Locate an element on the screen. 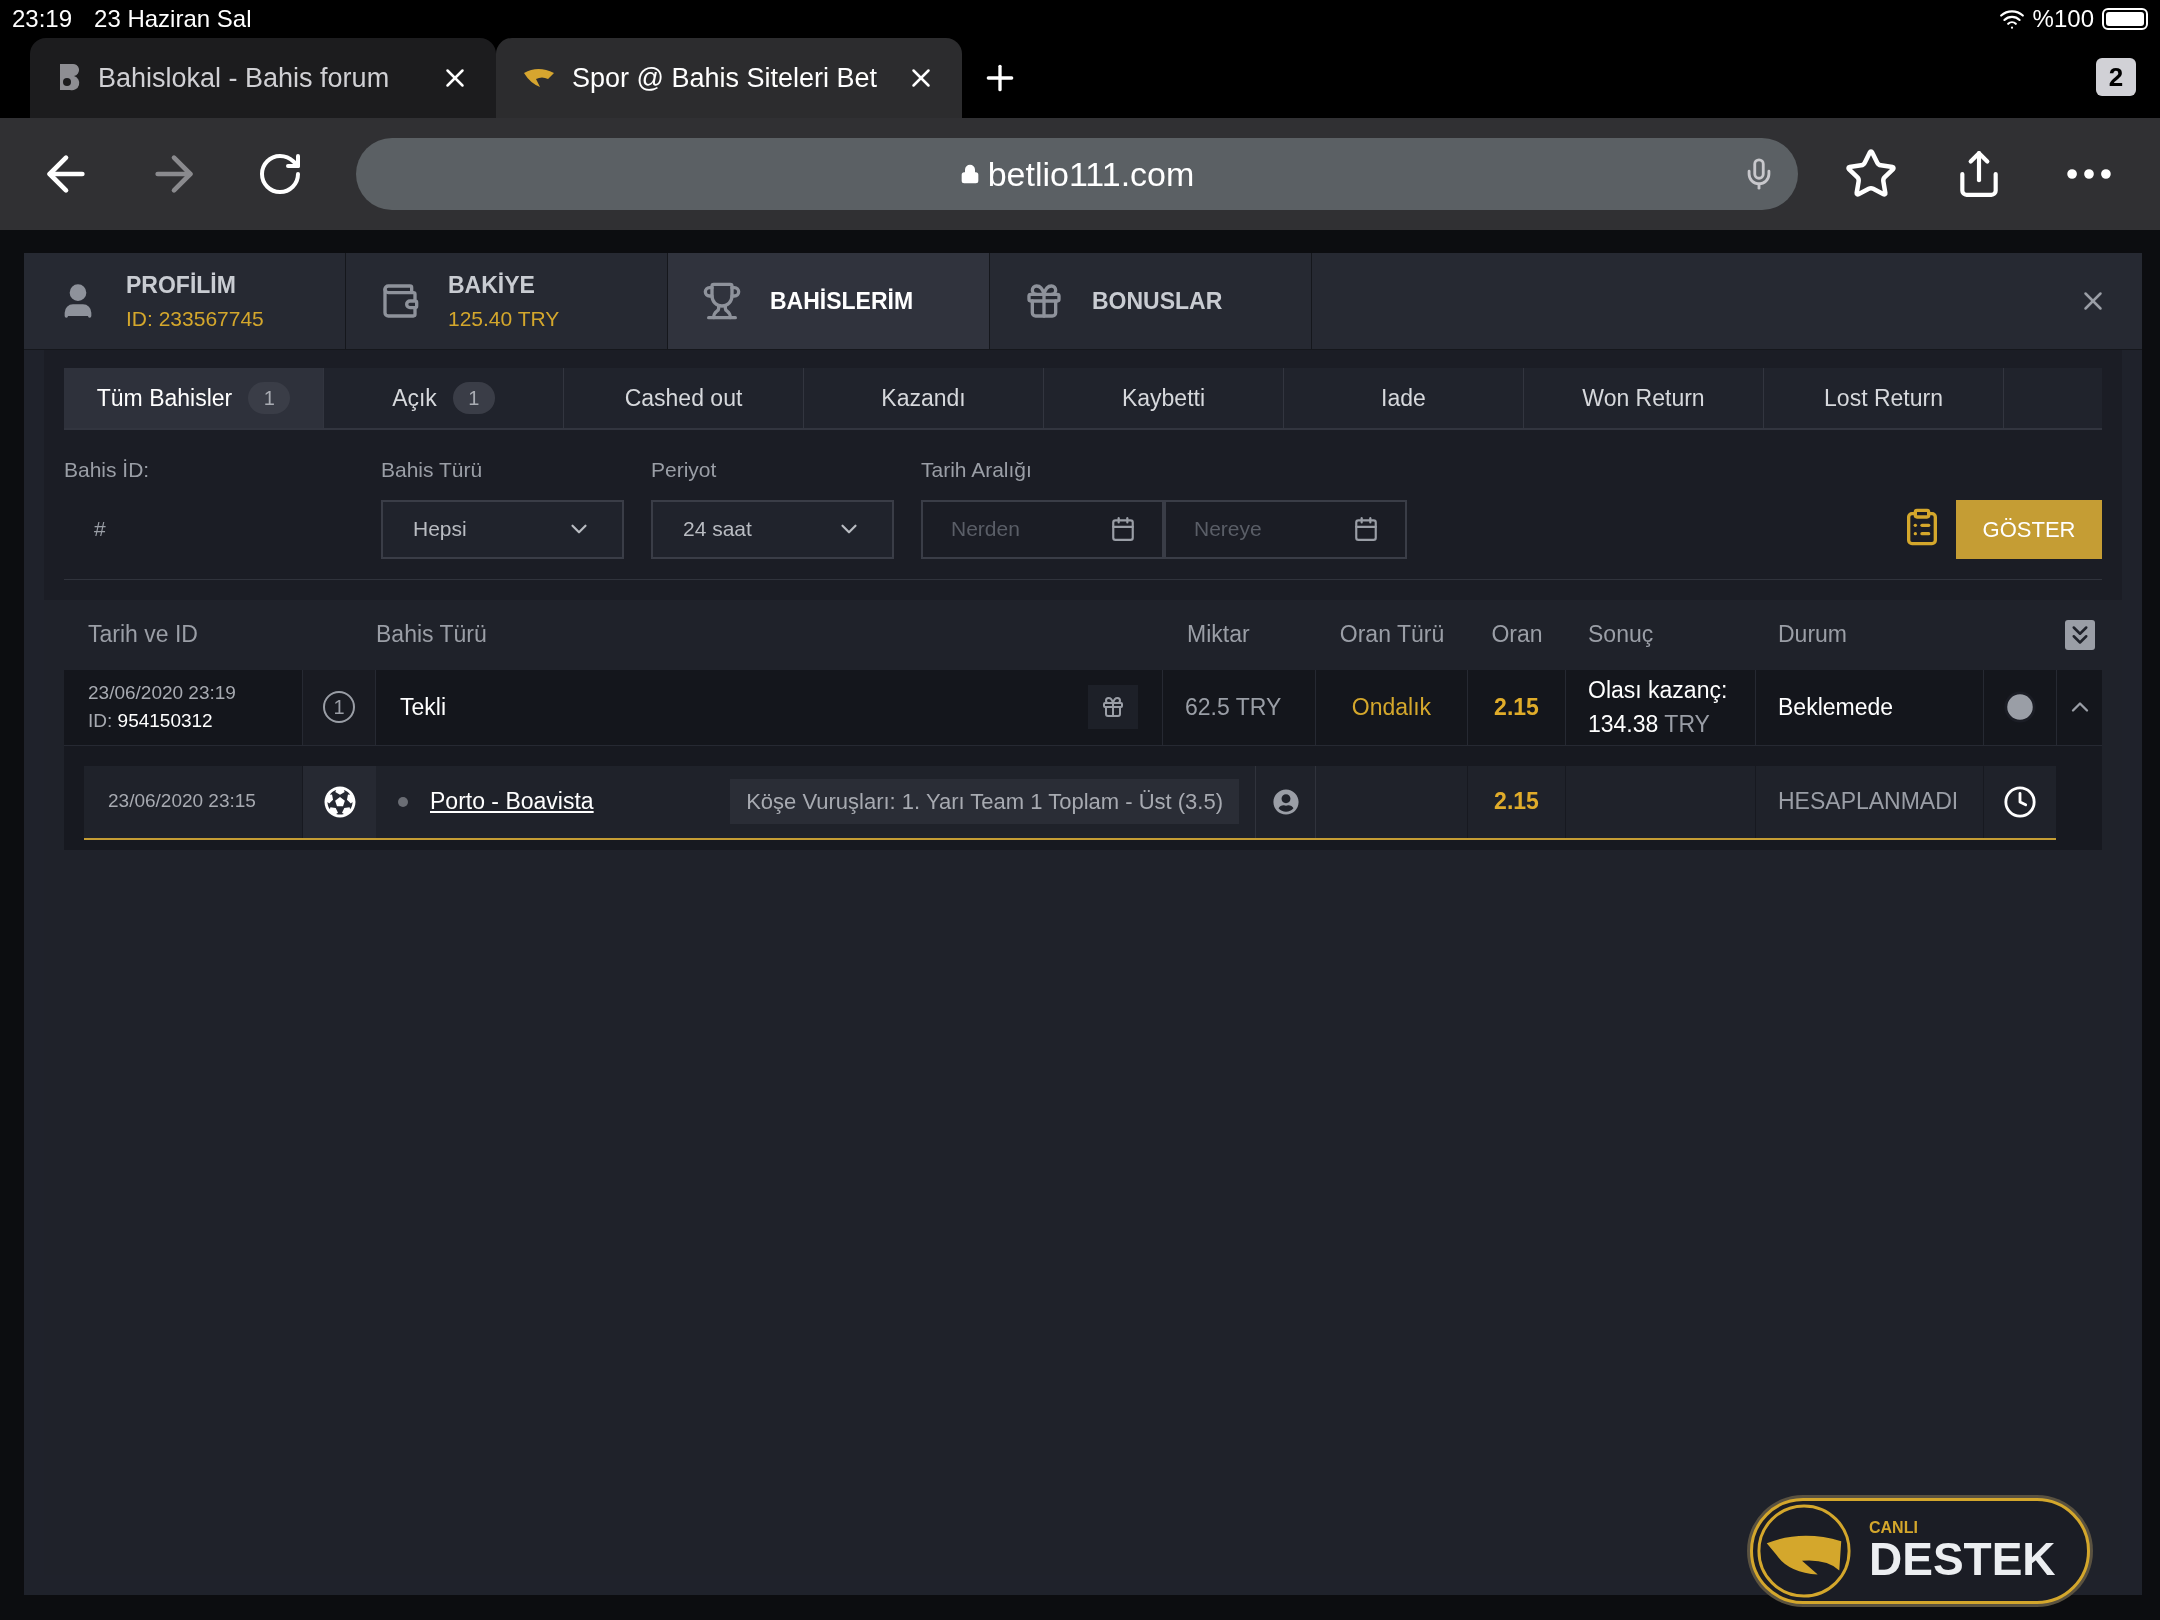 The width and height of the screenshot is (2160, 1620). single-bet-icon: 1 is located at coordinates (339, 707).